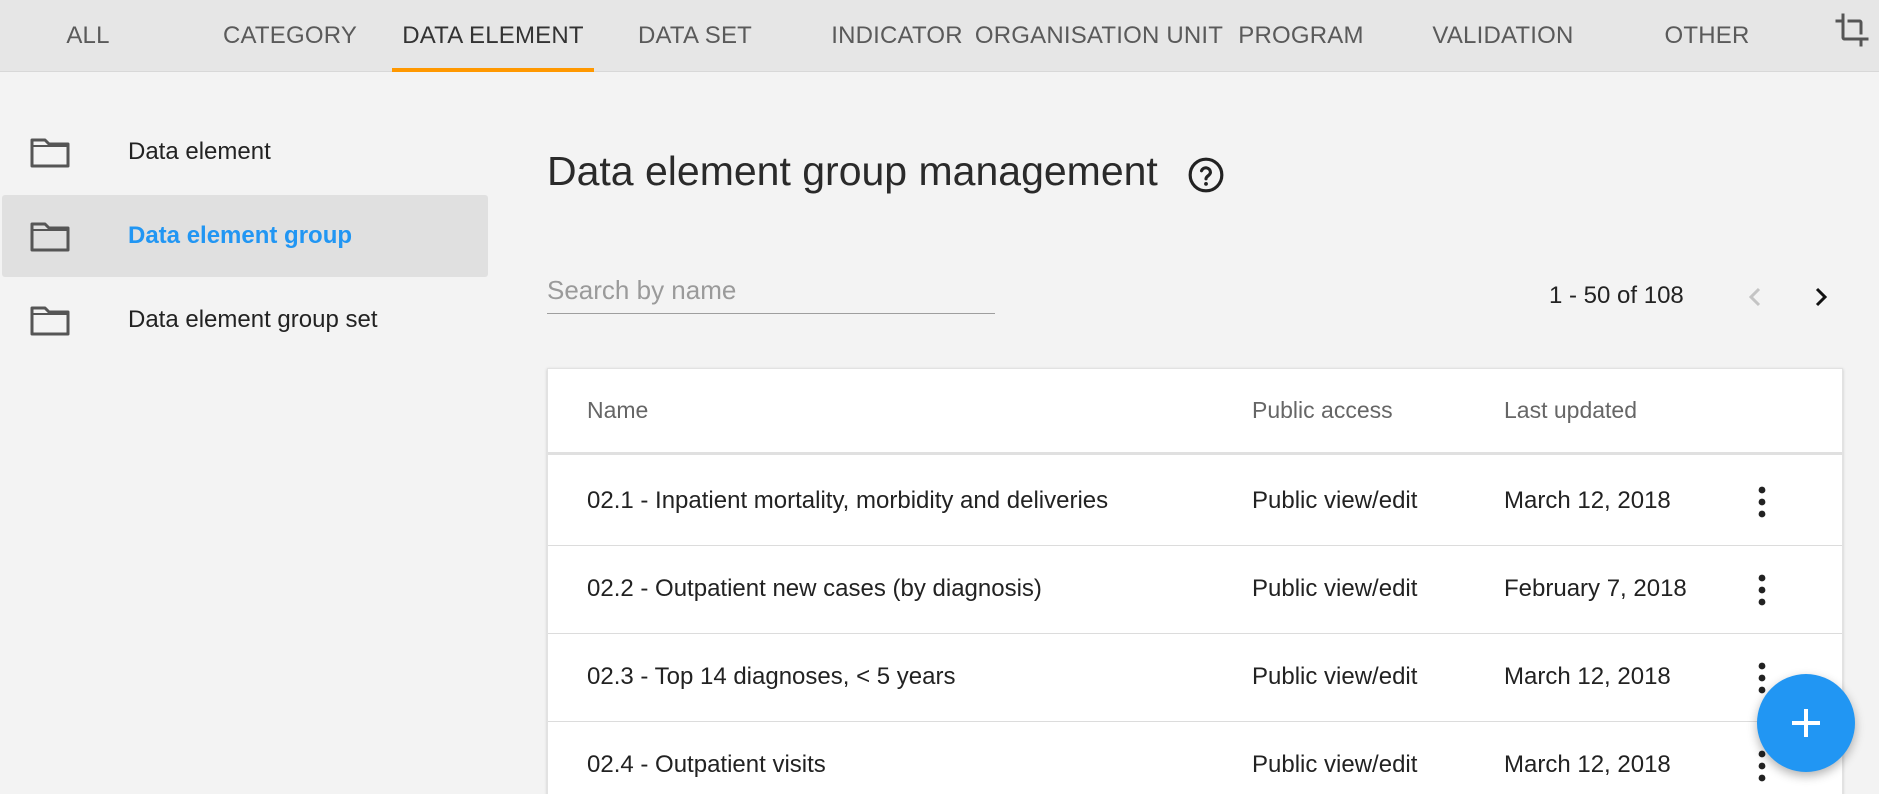 The height and width of the screenshot is (794, 1879). Describe the element at coordinates (695, 36) in the screenshot. I see `tab-data-set: DATA SET` at that location.